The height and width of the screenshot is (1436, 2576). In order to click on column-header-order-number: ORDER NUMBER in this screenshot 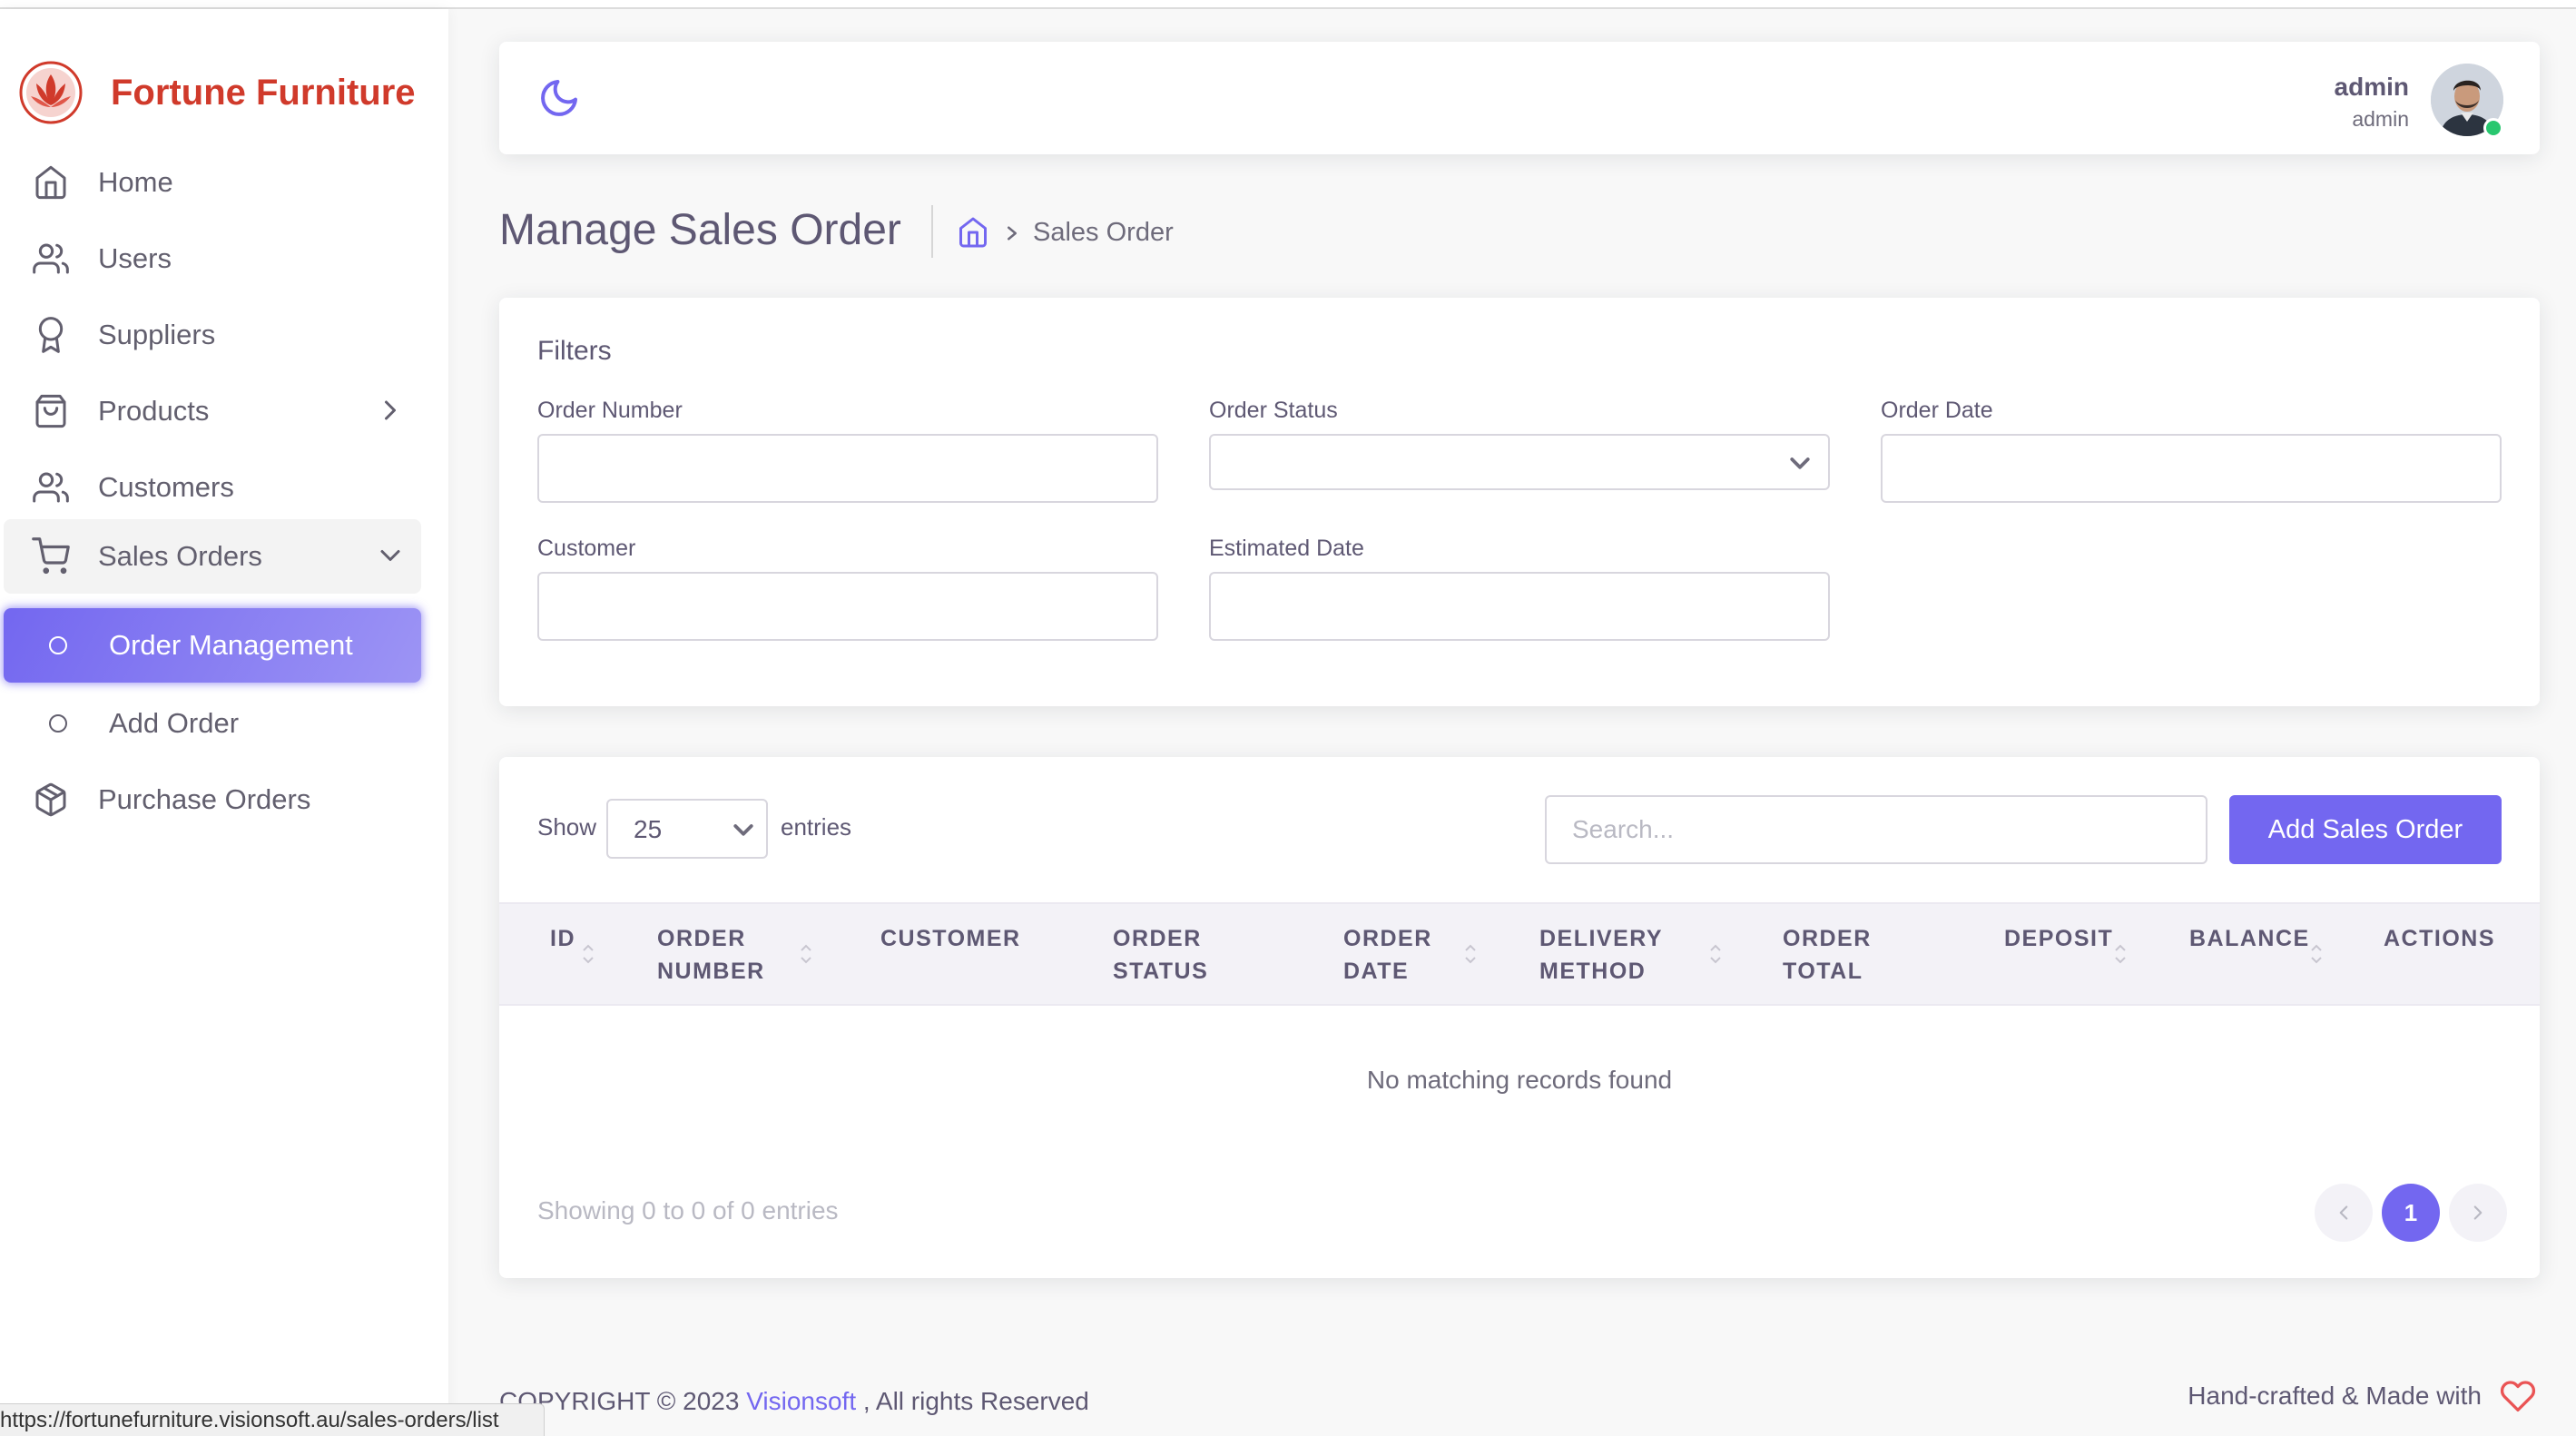, I will do `click(711, 955)`.